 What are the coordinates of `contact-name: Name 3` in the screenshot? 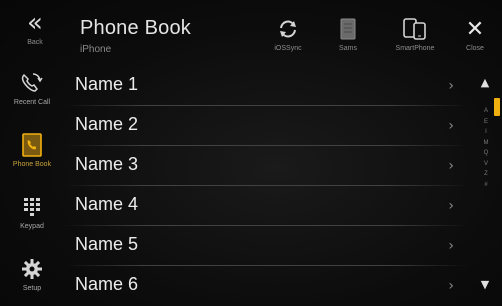 It's located at (107, 164).